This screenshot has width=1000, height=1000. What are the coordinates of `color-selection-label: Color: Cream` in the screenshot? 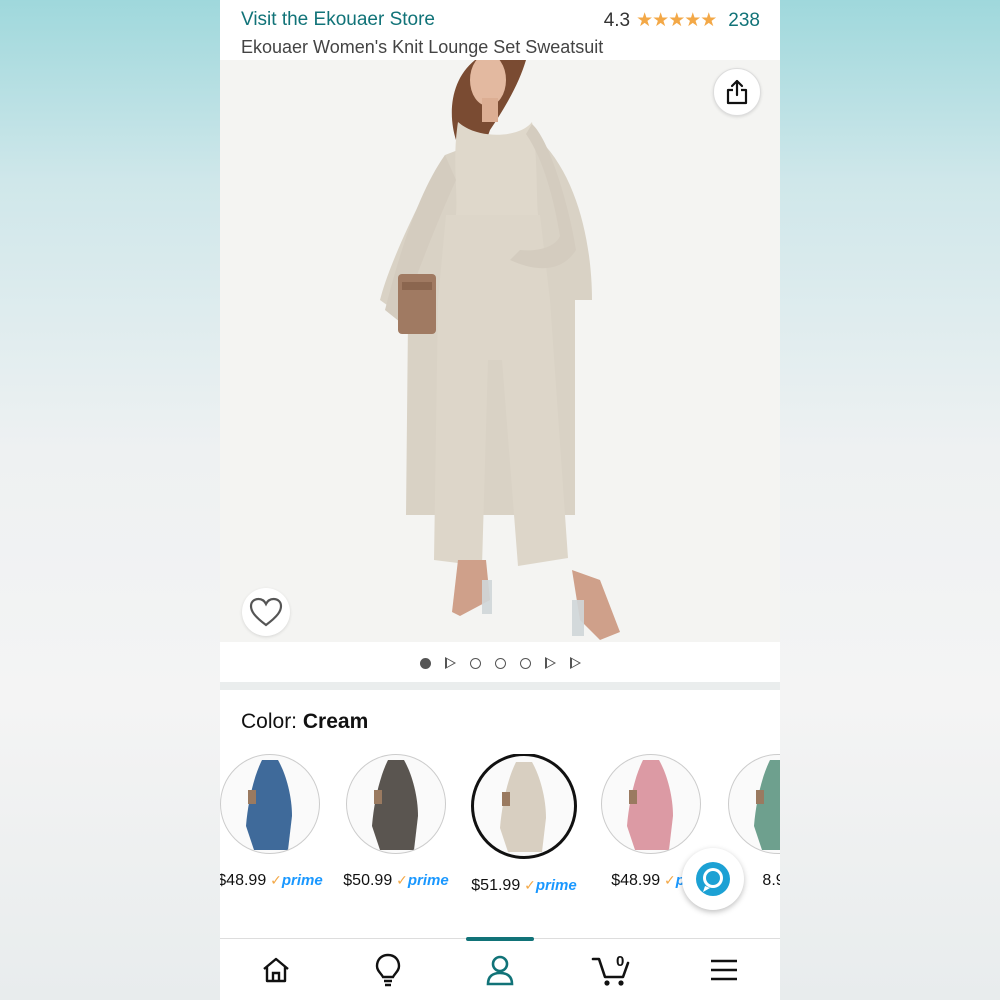 It's located at (304, 722).